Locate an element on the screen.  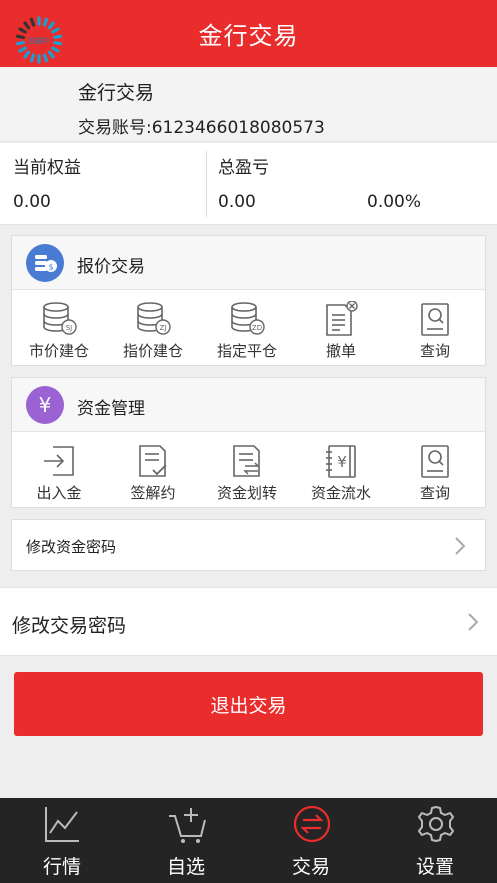
chart-line-icon is located at coordinates (62, 824).